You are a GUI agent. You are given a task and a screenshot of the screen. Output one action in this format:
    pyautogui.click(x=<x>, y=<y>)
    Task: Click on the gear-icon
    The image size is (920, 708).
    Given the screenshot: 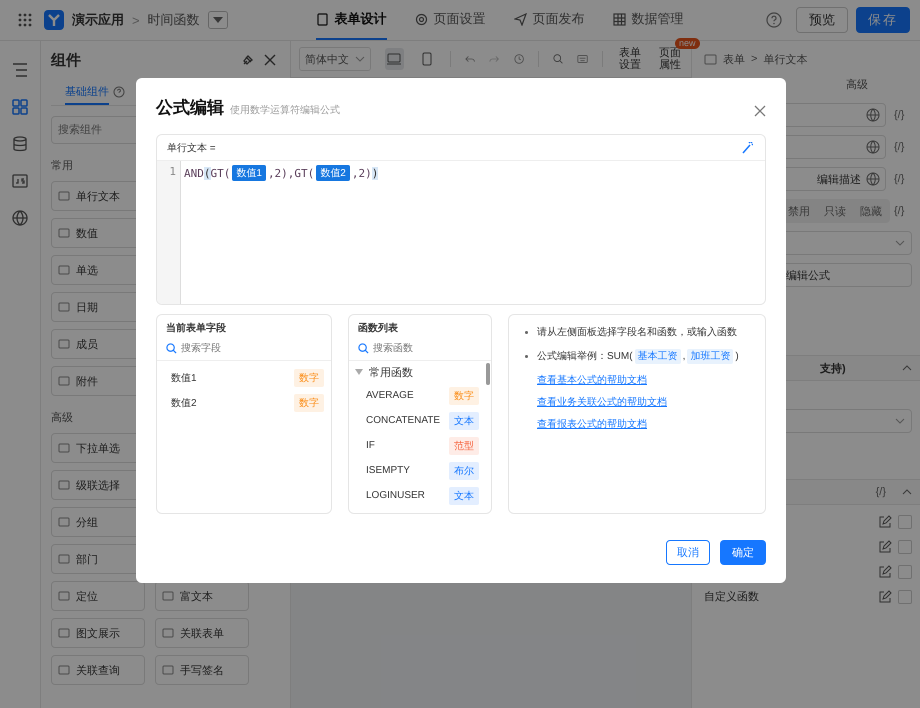 What is the action you would take?
    pyautogui.click(x=421, y=19)
    